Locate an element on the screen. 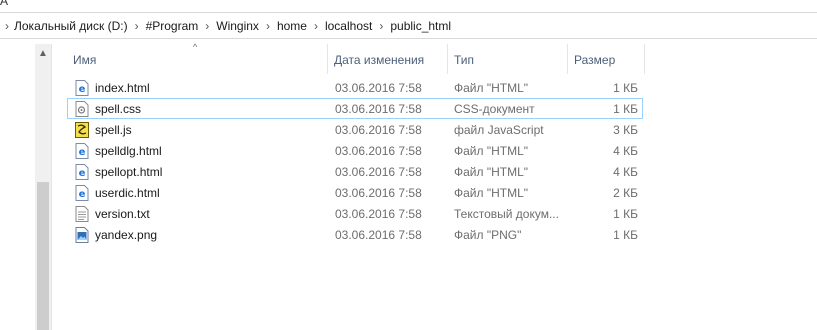  scroll-up-arrow-icon: ▲ is located at coordinates (43, 53).